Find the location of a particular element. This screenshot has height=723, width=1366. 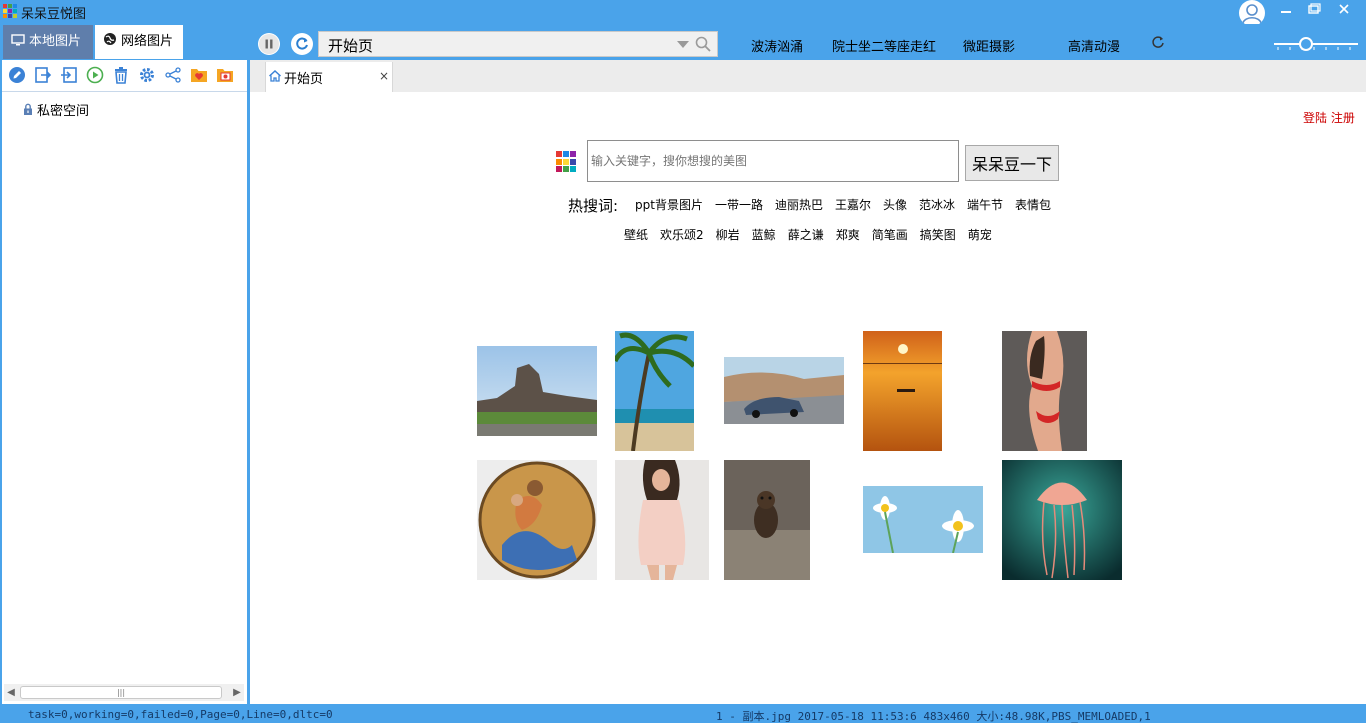

hot-search-row-2: 壁纸 欢乐颂2 柳岩 蓝鲸 薛之谦 郑爽 简笔画 搞笑图 萌宠 is located at coordinates (814, 234).